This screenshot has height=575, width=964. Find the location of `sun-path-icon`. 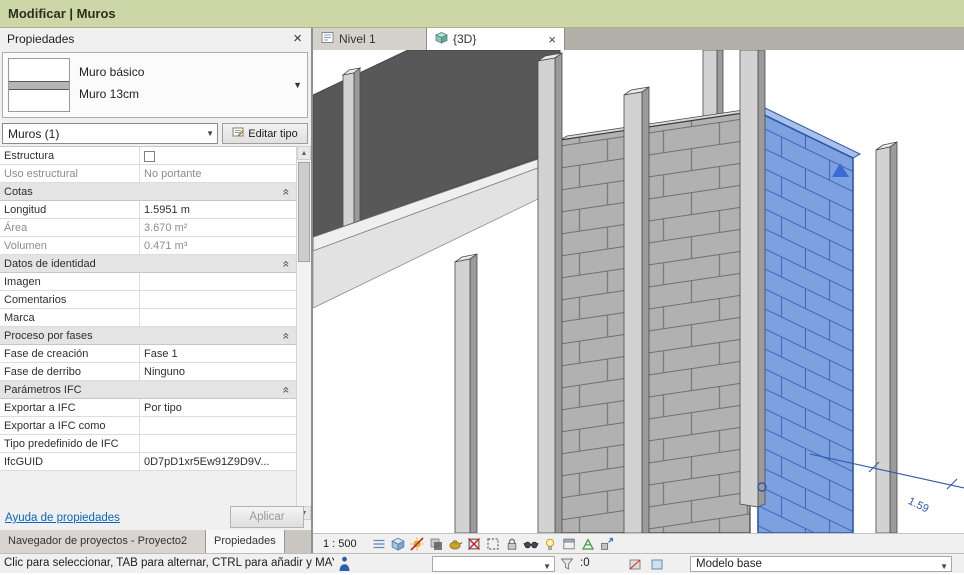

sun-path-icon is located at coordinates (417, 544).